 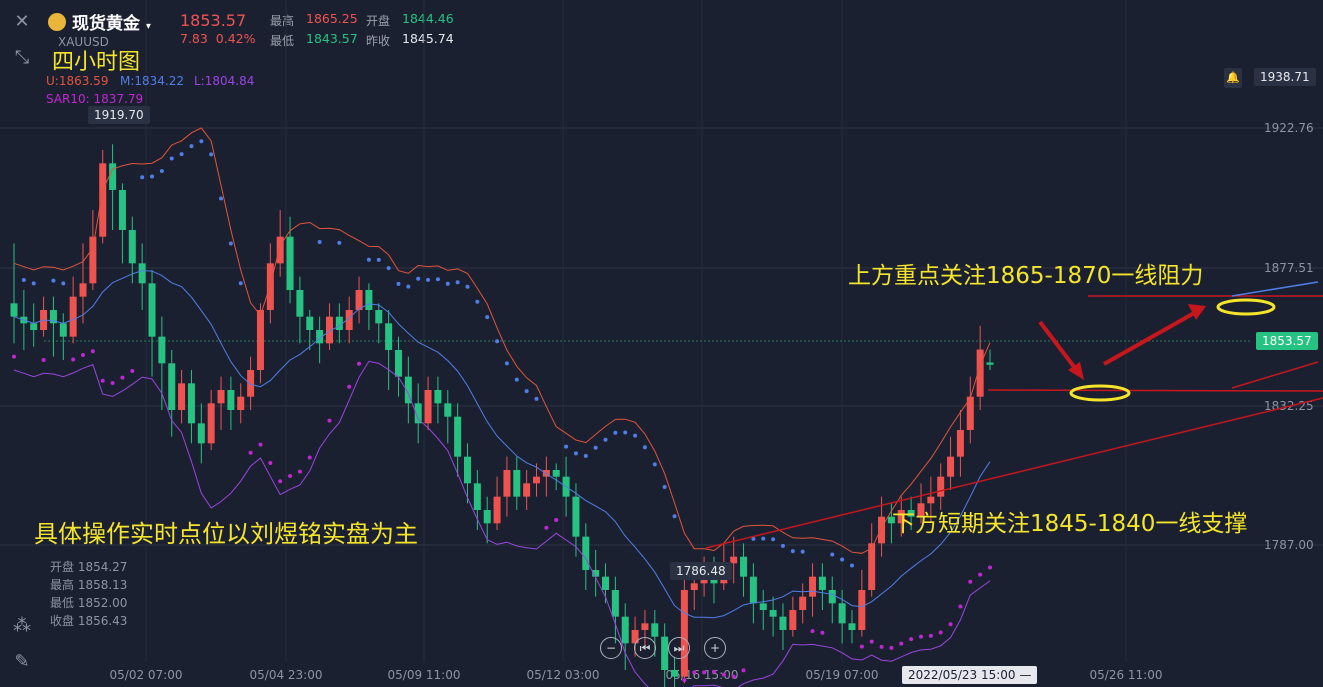 What do you see at coordinates (701, 571) in the screenshot?
I see `min-price-marker: 1786.48` at bounding box center [701, 571].